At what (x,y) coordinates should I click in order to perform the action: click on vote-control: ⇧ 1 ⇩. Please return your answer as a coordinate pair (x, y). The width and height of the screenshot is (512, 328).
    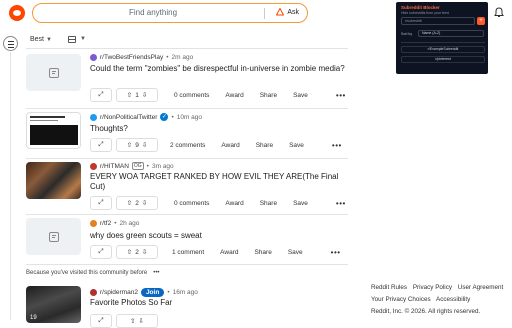
    Looking at the image, I should click on (137, 95).